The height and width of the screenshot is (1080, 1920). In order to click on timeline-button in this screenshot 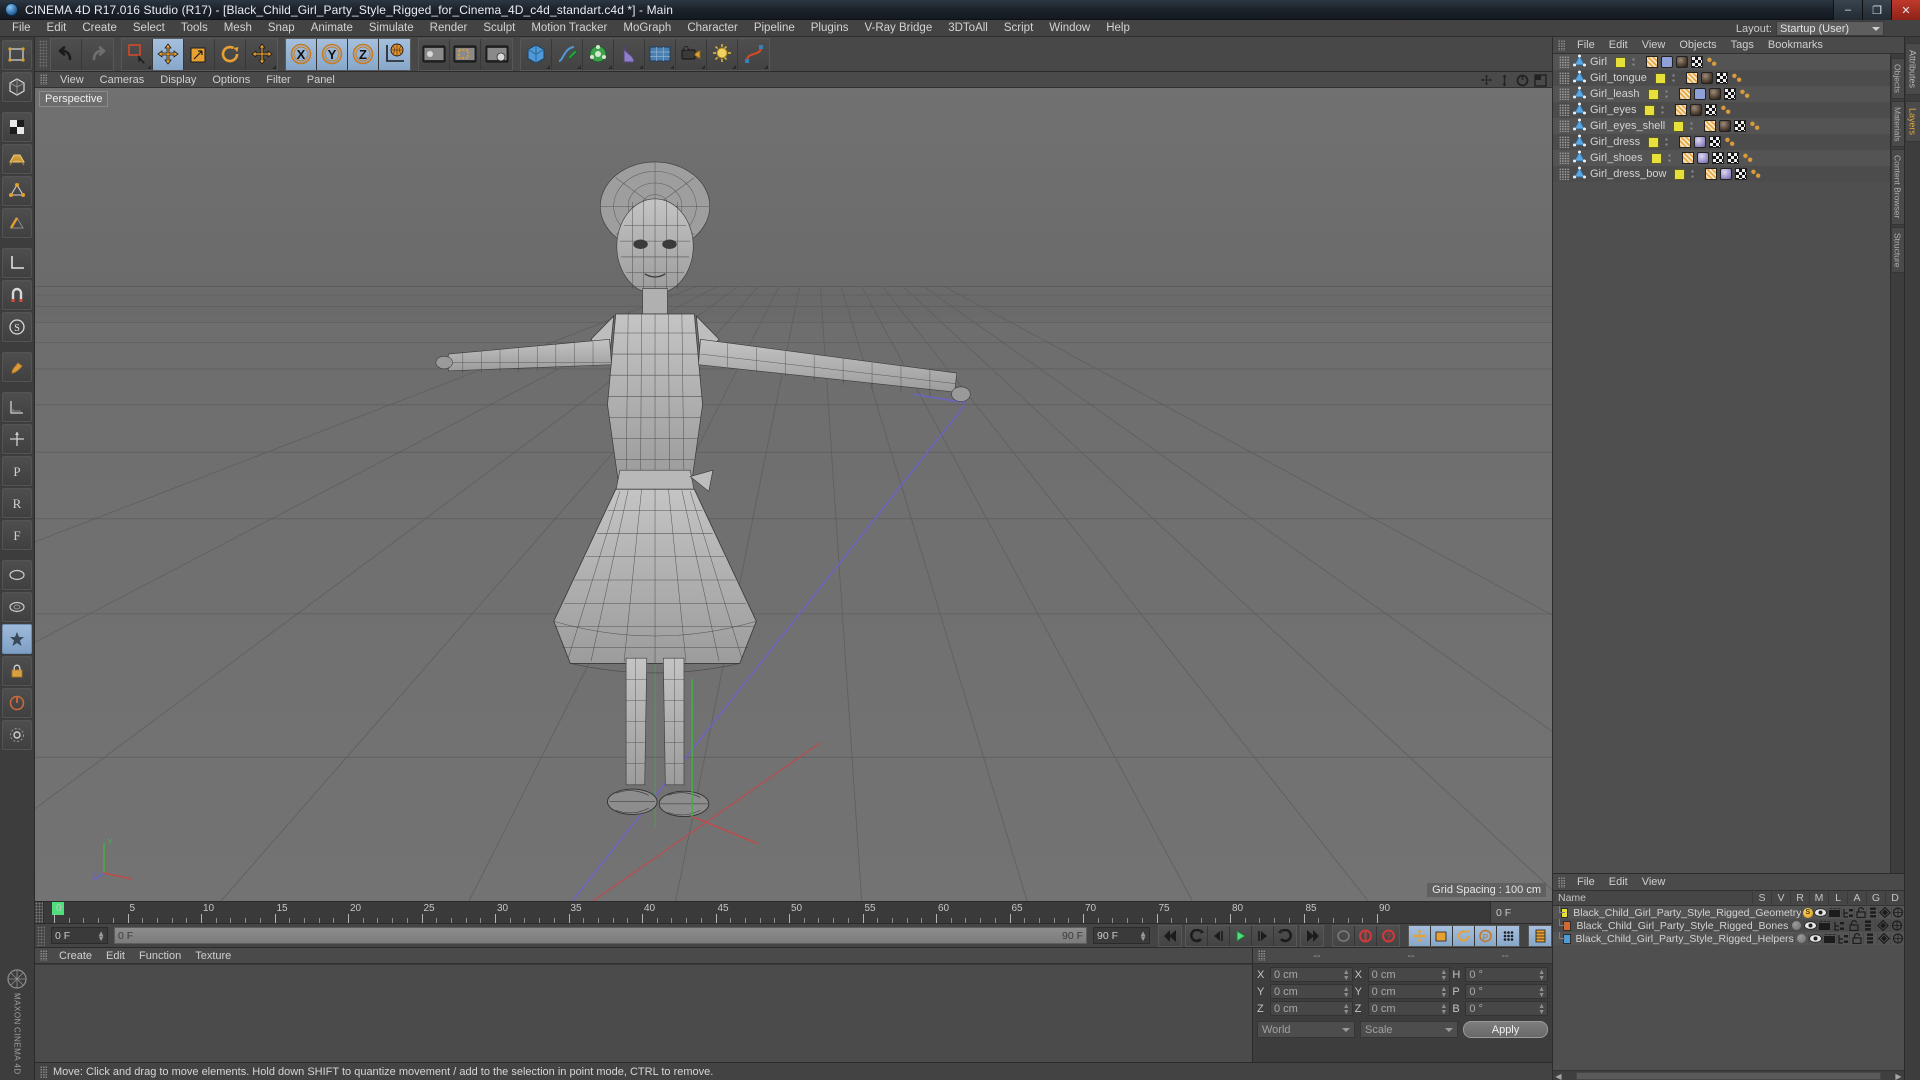, I will do `click(1540, 935)`.